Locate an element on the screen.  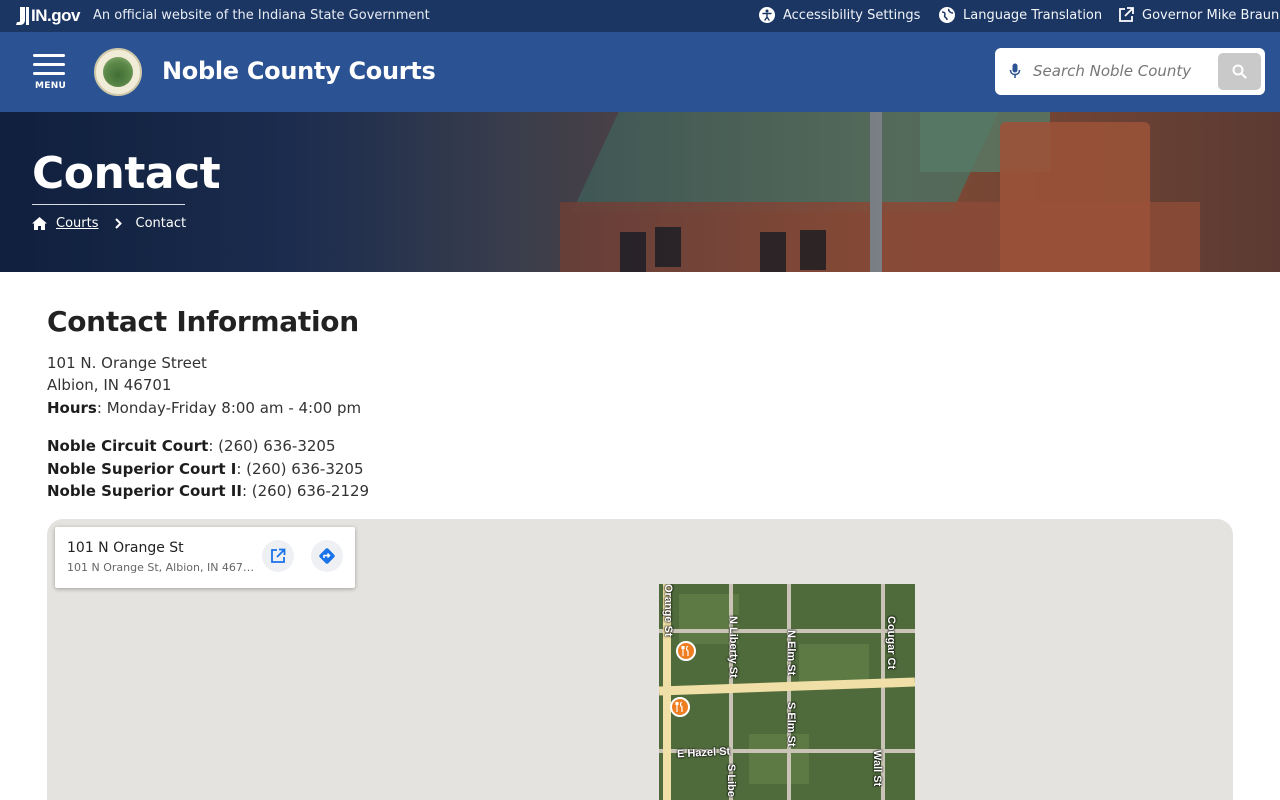
governor-link: Governor Mike Braun is located at coordinates (1198, 15).